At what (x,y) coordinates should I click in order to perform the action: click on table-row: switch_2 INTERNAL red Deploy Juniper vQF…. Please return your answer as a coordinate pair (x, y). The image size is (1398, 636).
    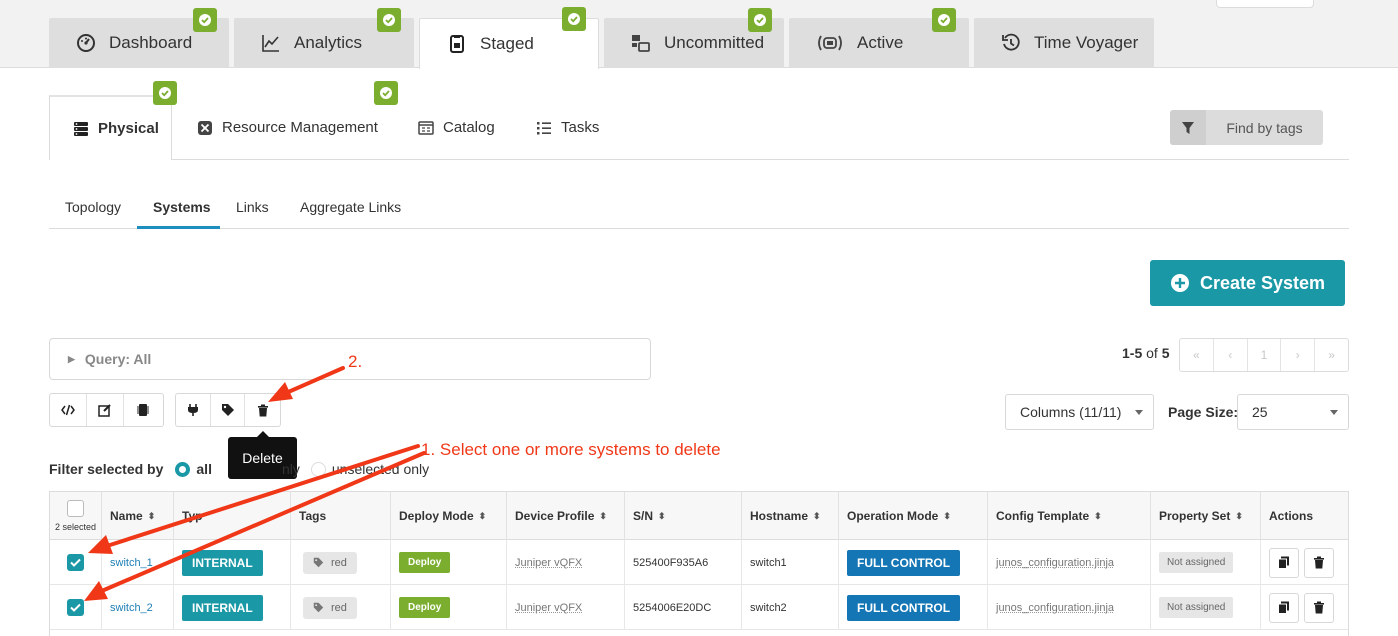
    Looking at the image, I should click on (699, 607).